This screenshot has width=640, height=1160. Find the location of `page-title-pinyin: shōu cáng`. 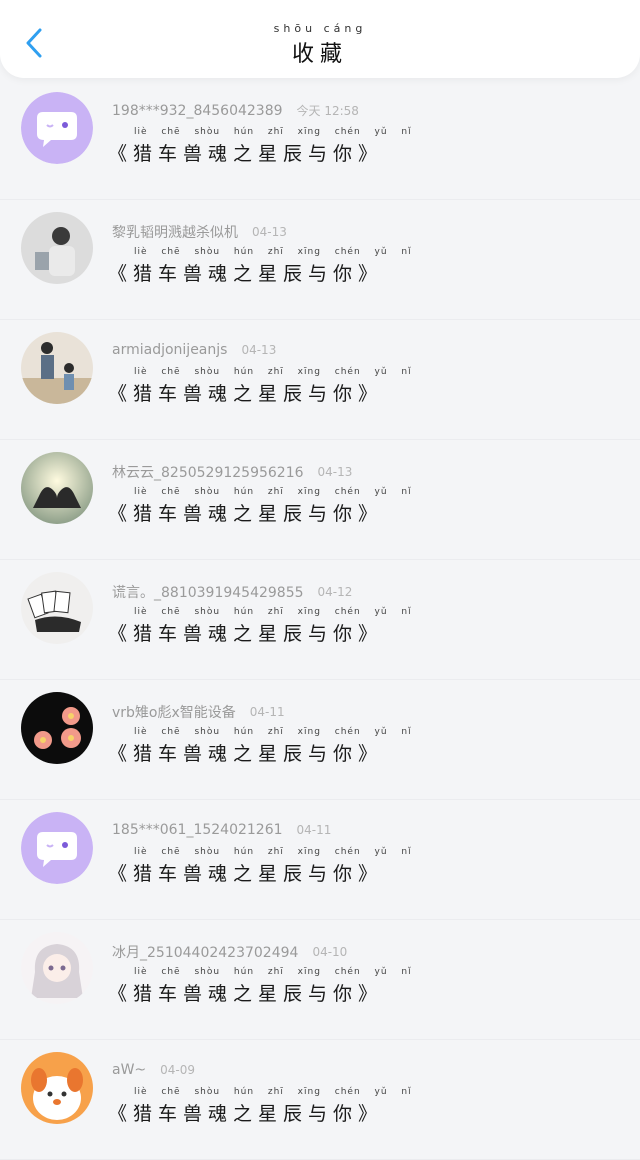

page-title-pinyin: shōu cáng is located at coordinates (320, 28).